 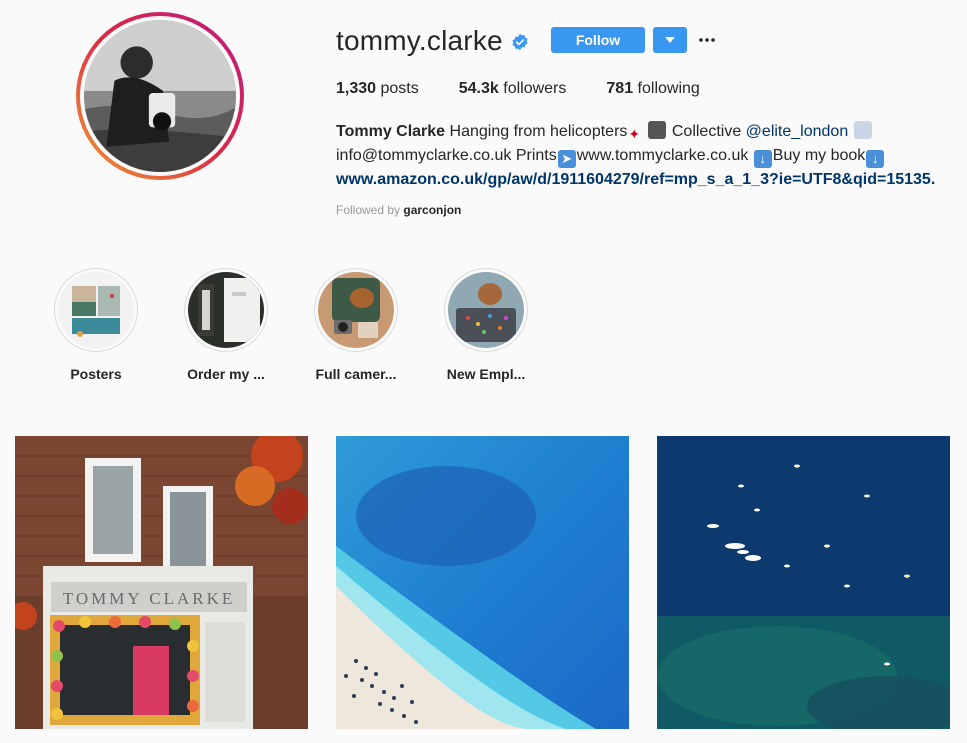 What do you see at coordinates (566, 159) in the screenshot?
I see `right-arrow-icon: ➤` at bounding box center [566, 159].